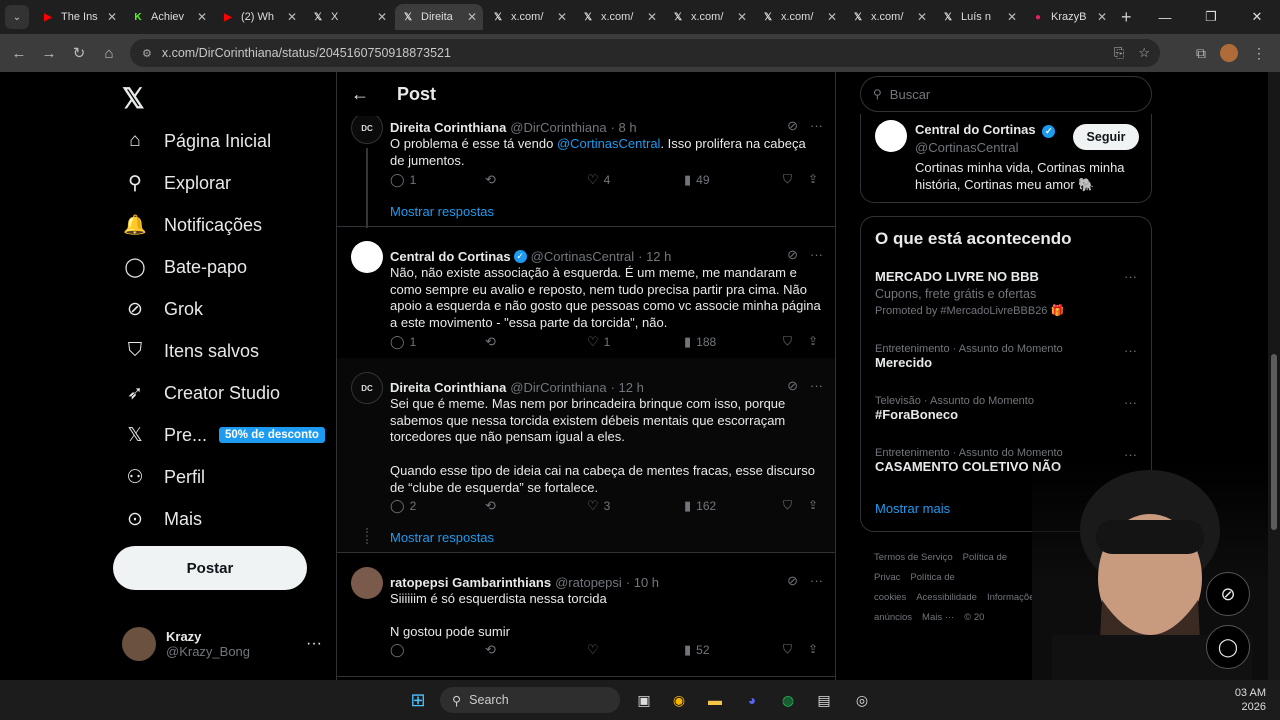  Describe the element at coordinates (624, 127) in the screenshot. I see `tweet-time: · 8 h` at that location.